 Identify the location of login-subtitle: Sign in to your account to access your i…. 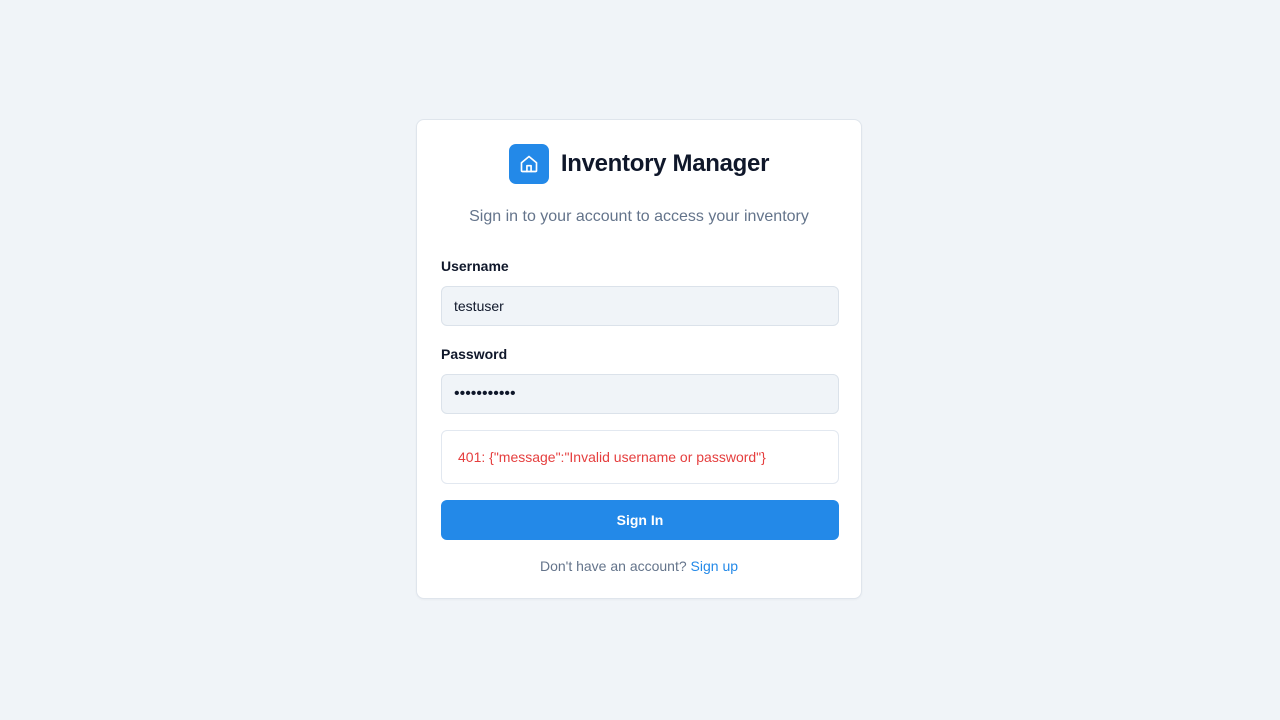
(639, 216).